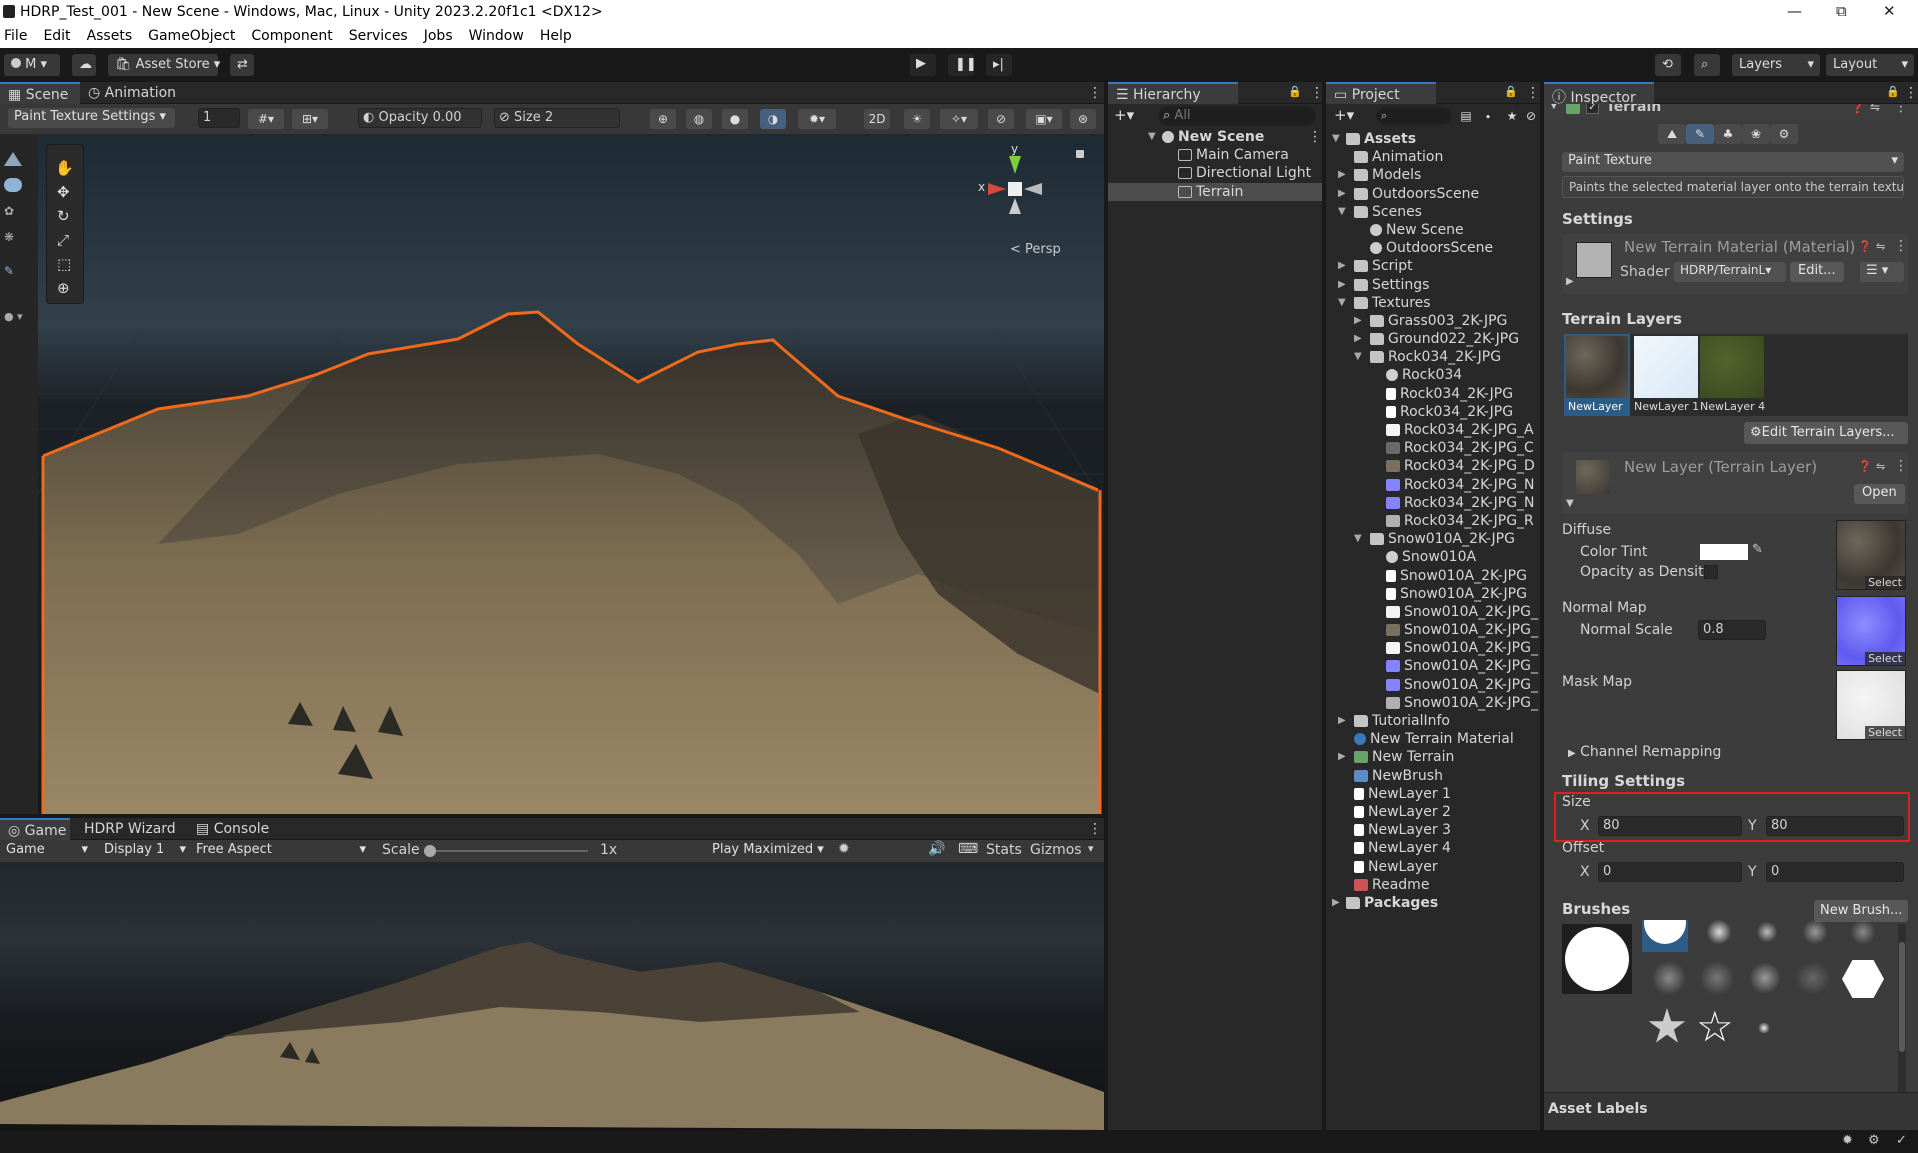 This screenshot has width=1918, height=1153. What do you see at coordinates (1173, 93) in the screenshot?
I see `tab-hierarchy: ☰ Hierarchy` at bounding box center [1173, 93].